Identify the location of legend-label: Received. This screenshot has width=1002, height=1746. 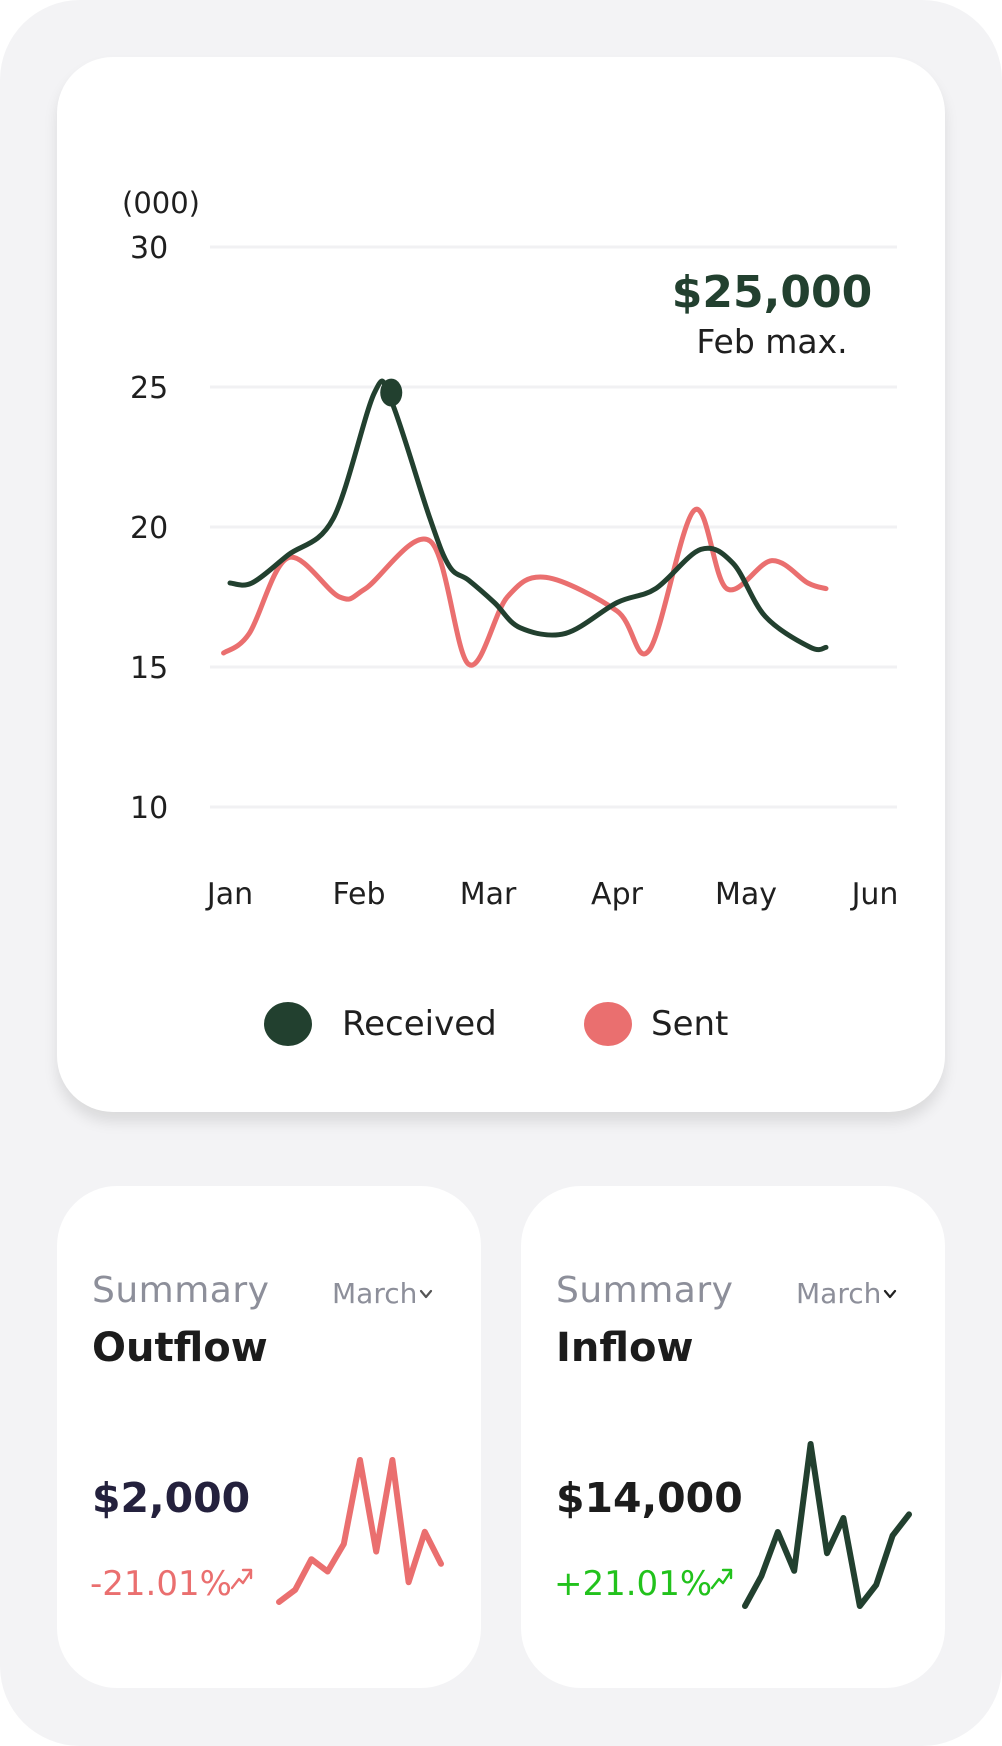
(419, 1024).